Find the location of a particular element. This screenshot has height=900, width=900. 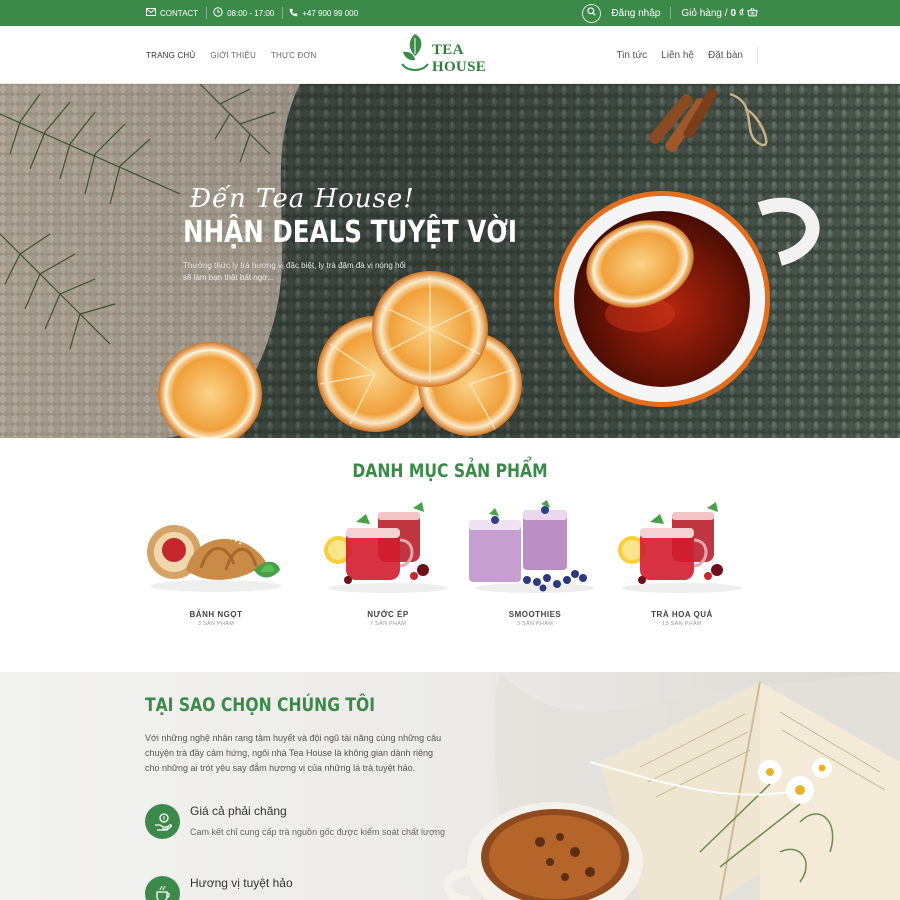

category-card-pastries: BÁNH NGỌT 3 SẢN PHẨM is located at coordinates (216, 563).